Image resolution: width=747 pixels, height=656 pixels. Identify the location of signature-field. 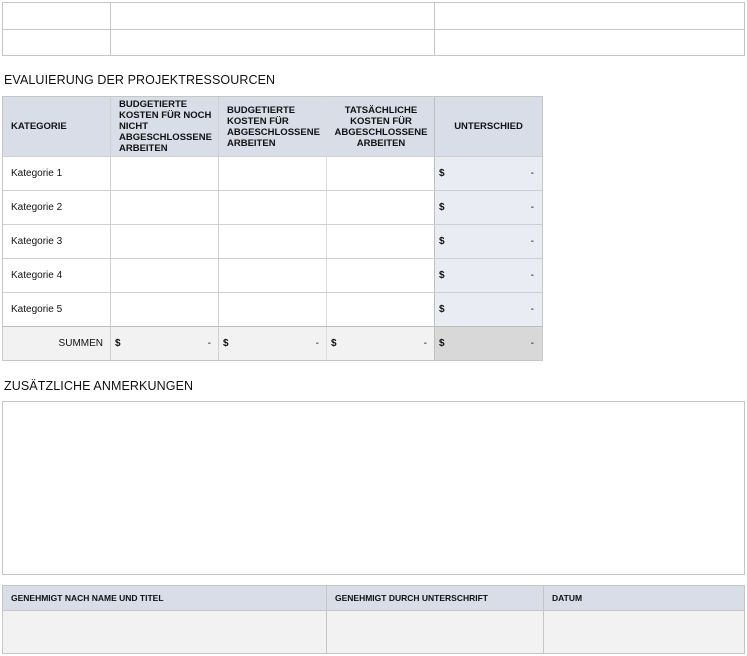
(435, 632).